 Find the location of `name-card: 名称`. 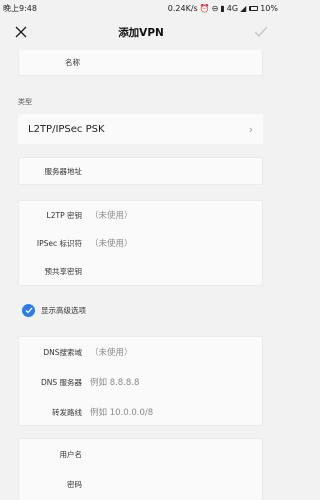

name-card: 名称 is located at coordinates (140, 63).